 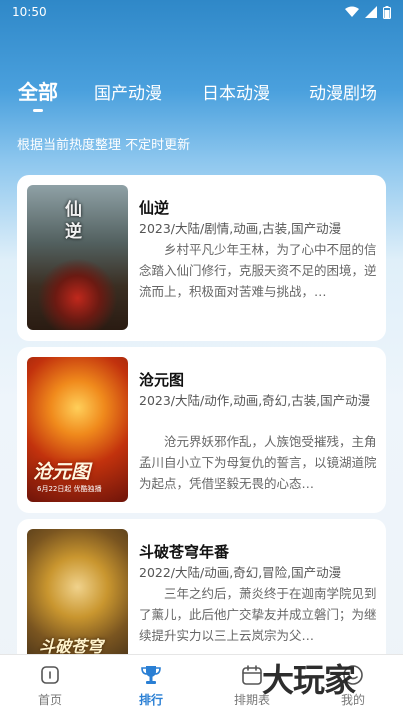 What do you see at coordinates (50, 675) in the screenshot?
I see `home-icon` at bounding box center [50, 675].